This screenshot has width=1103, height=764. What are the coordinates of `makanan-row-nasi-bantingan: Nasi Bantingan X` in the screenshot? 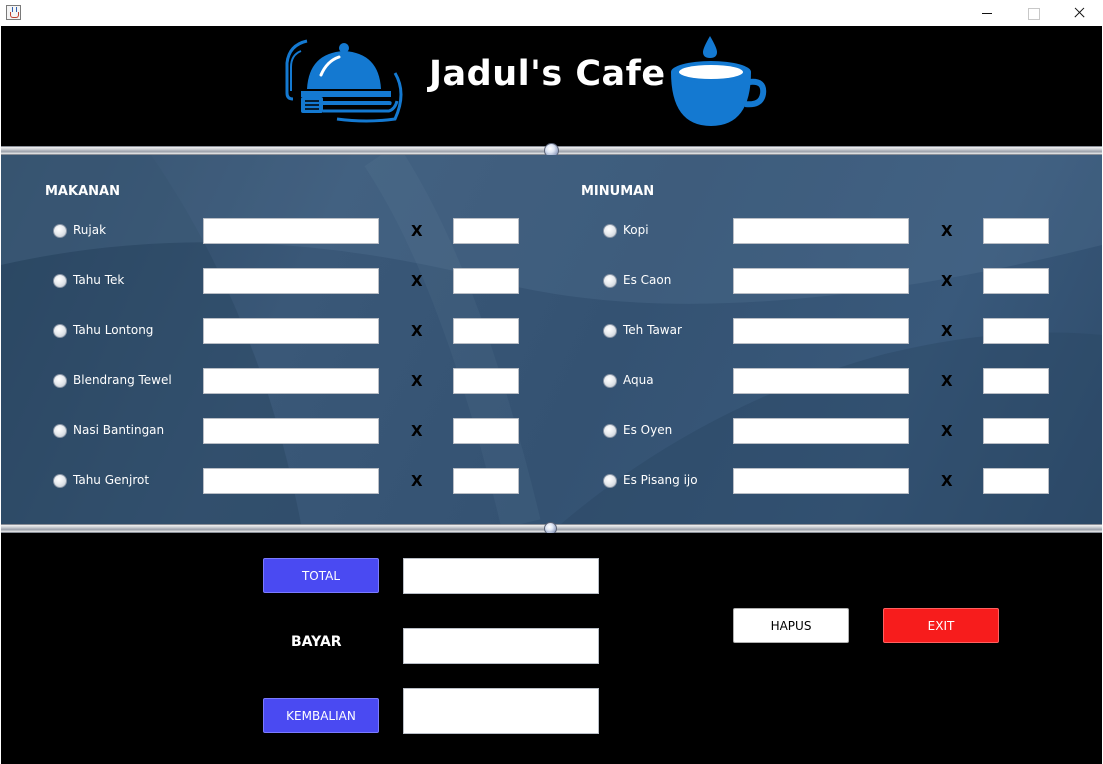 It's located at (271, 431).